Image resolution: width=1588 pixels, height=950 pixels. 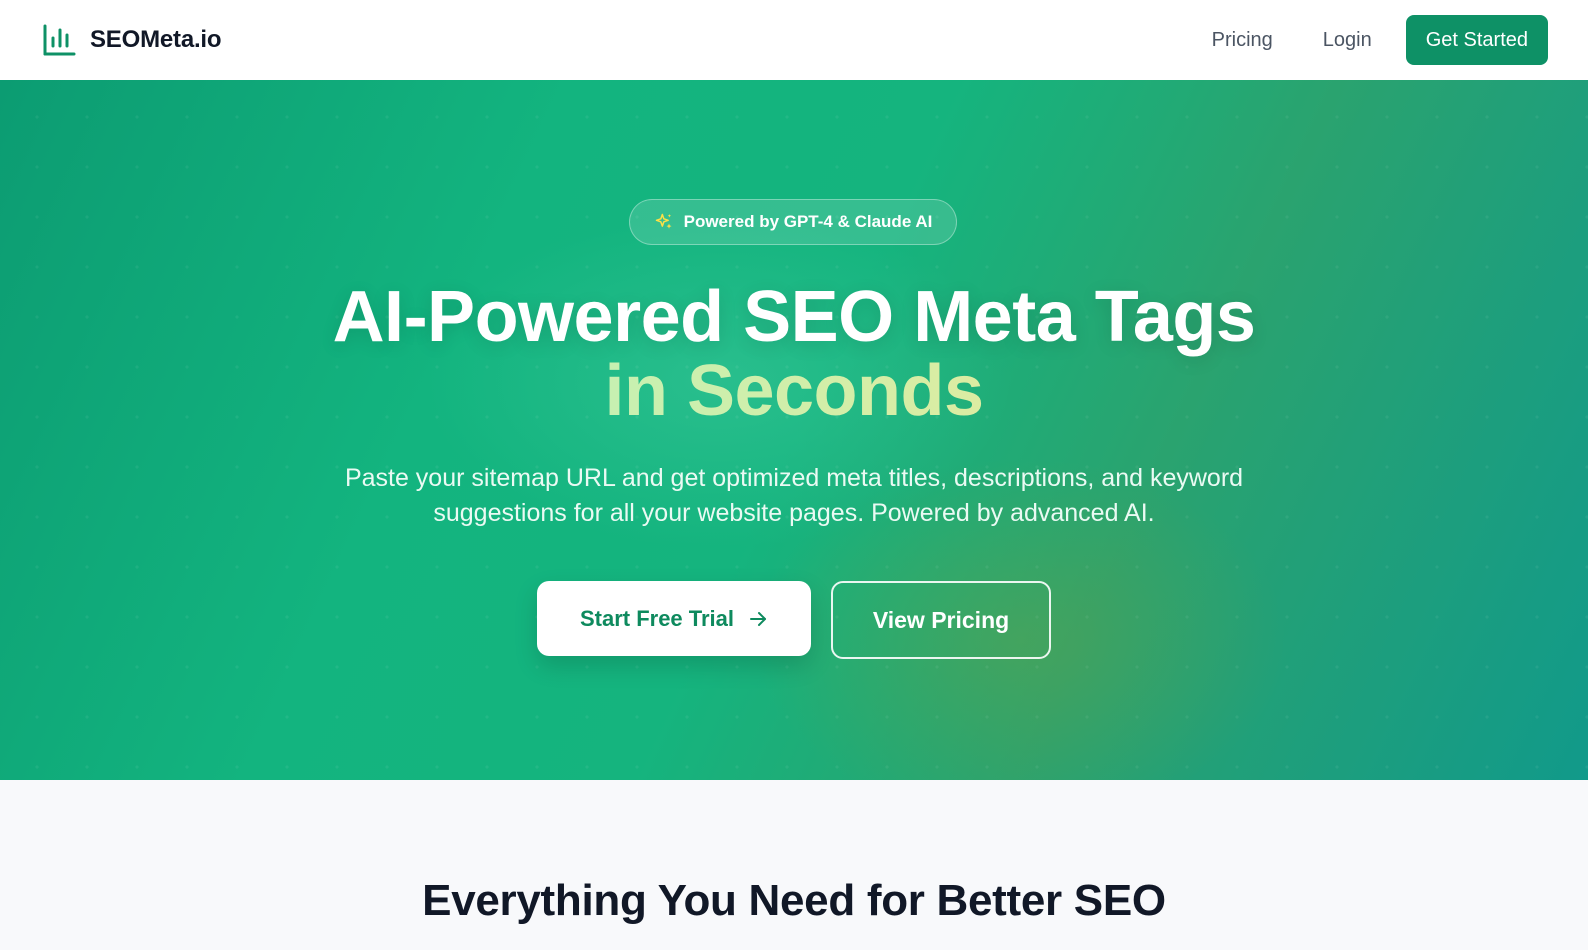 I want to click on brand: SEOMeta.io, so click(x=132, y=40).